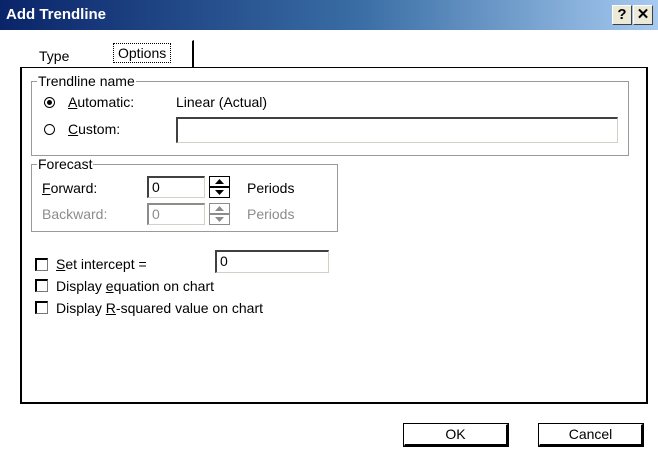 This screenshot has width=658, height=461. I want to click on display-r-squared-label-rest: -squared value on chart, so click(189, 308).